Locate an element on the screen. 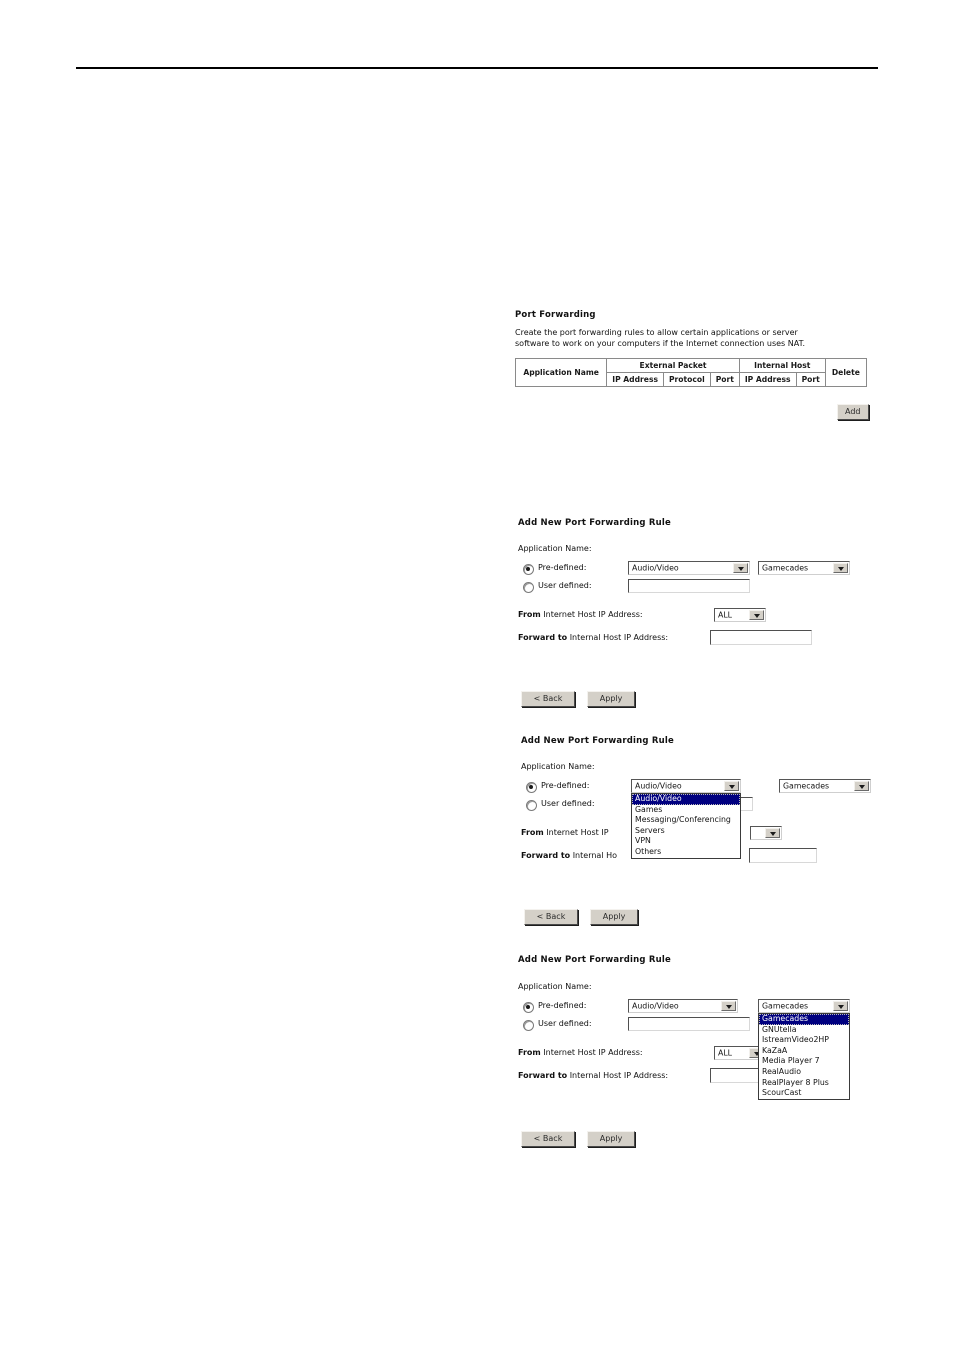 This screenshot has height=1350, width=954. from-internet-host-label-3-bold: From is located at coordinates (529, 1052).